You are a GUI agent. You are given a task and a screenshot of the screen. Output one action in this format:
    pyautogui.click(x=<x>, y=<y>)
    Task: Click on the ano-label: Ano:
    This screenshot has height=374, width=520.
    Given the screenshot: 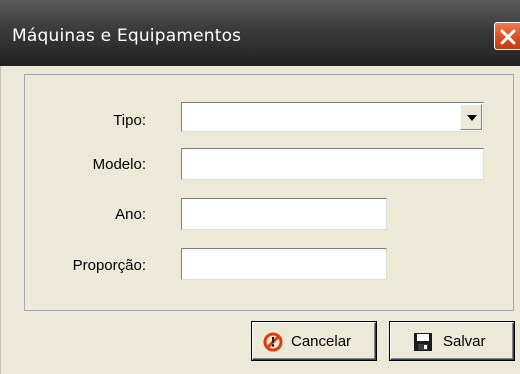 What is the action you would take?
    pyautogui.click(x=130, y=214)
    